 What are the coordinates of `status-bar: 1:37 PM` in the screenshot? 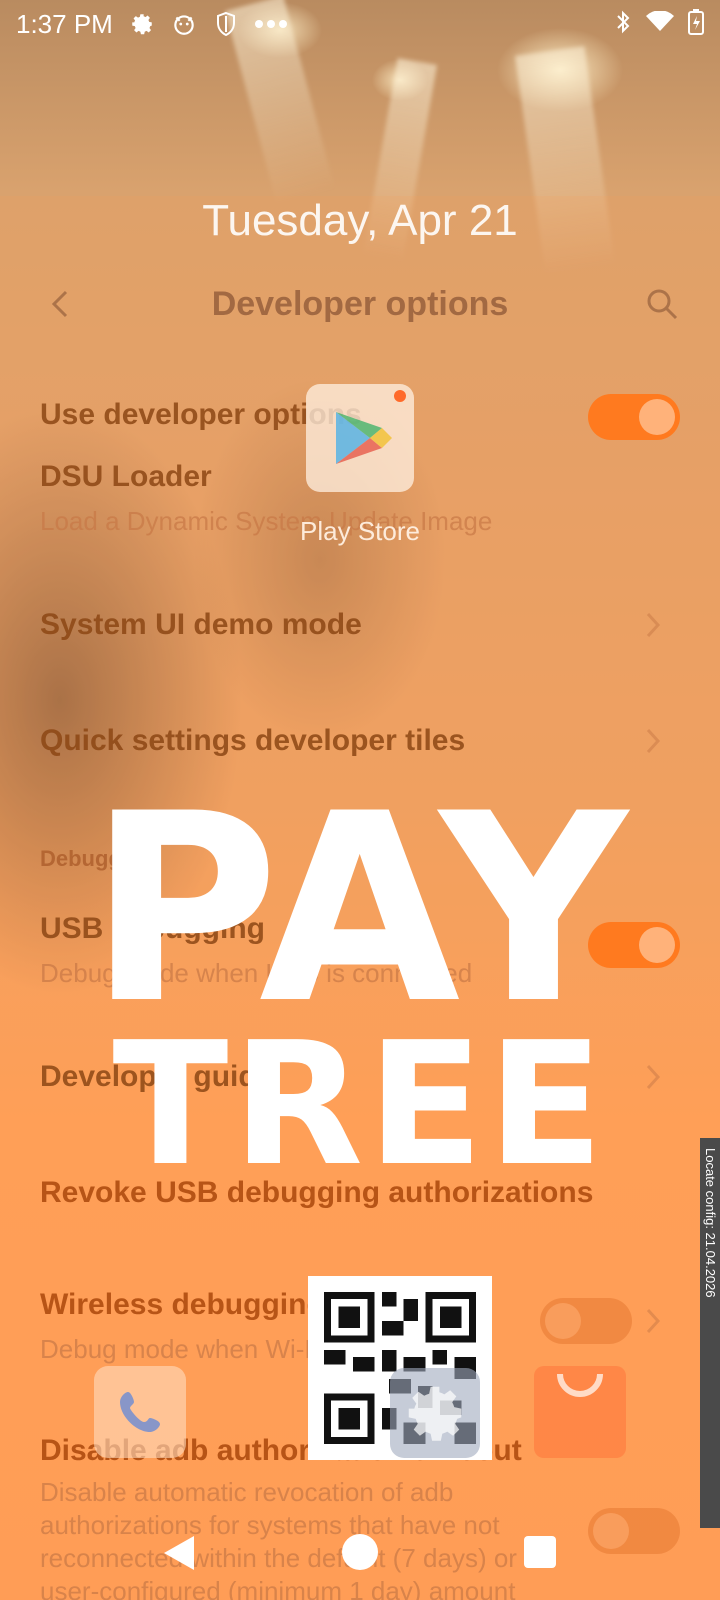 It's located at (360, 24).